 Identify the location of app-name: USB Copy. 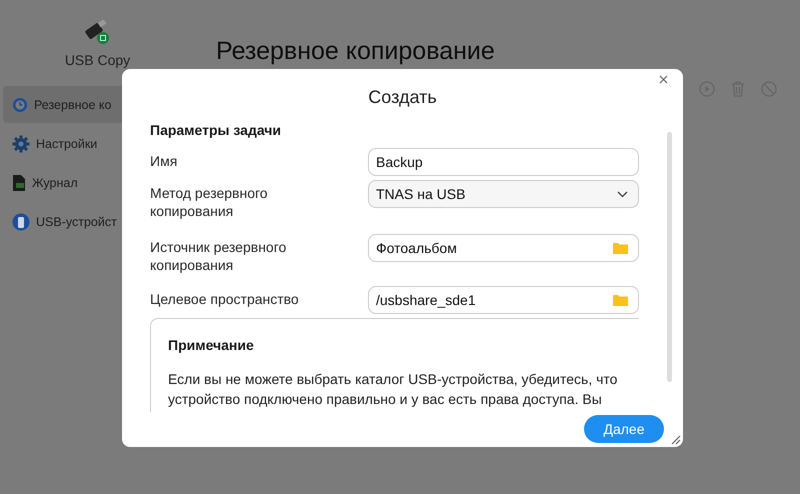
(97, 60).